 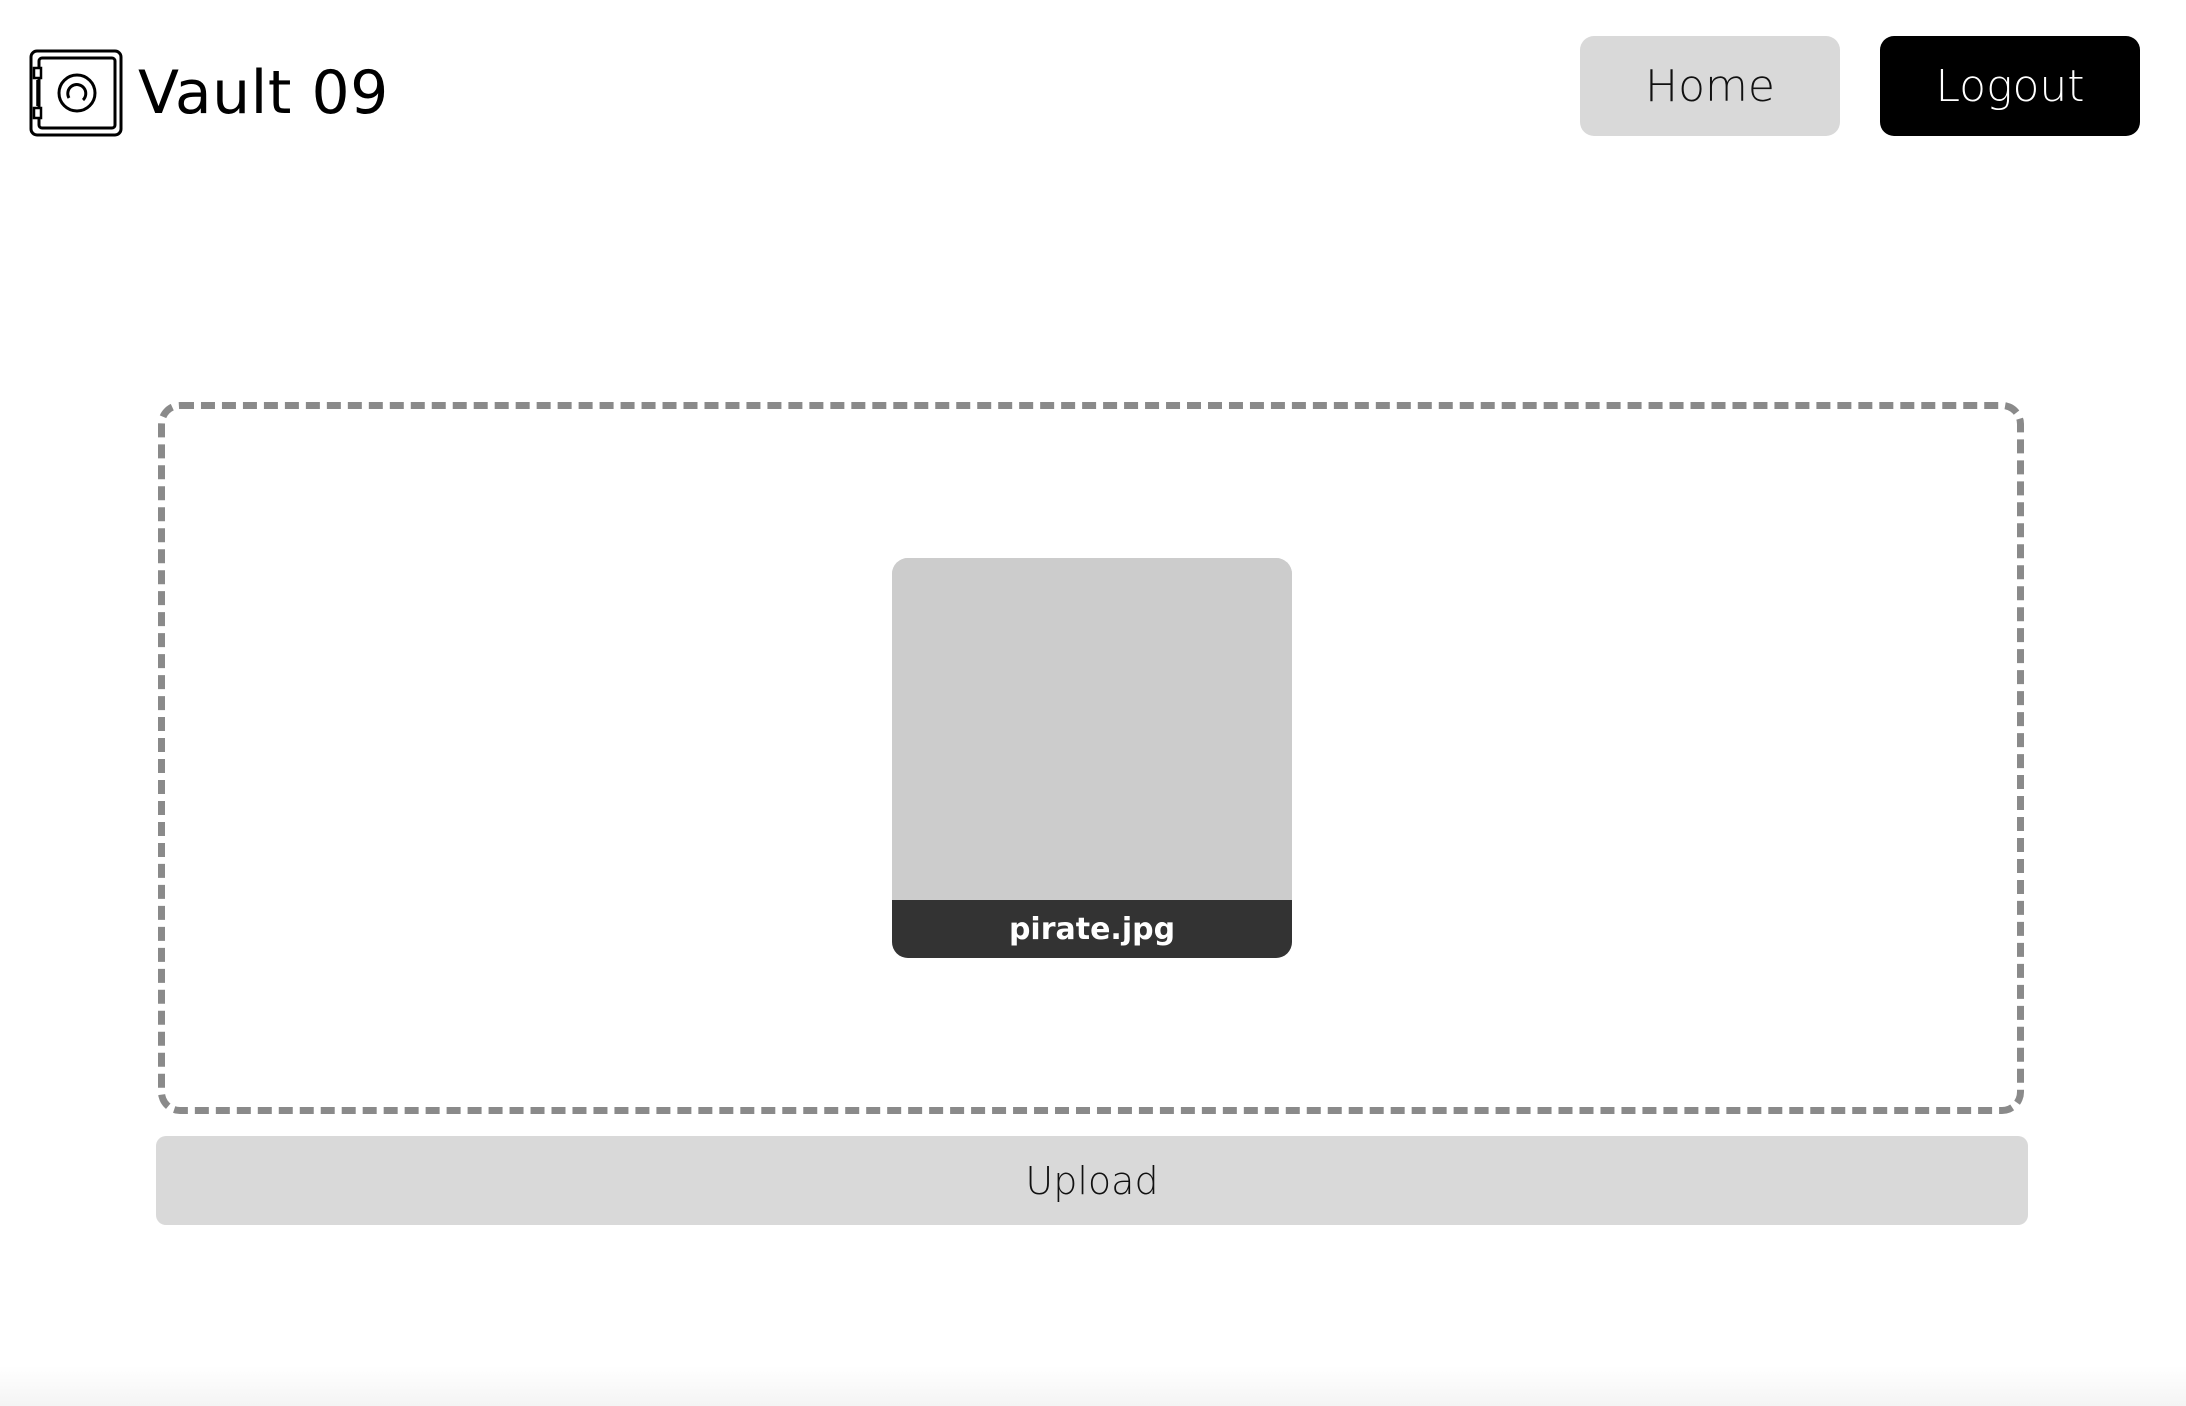 I want to click on home-button: Home, so click(x=1710, y=86).